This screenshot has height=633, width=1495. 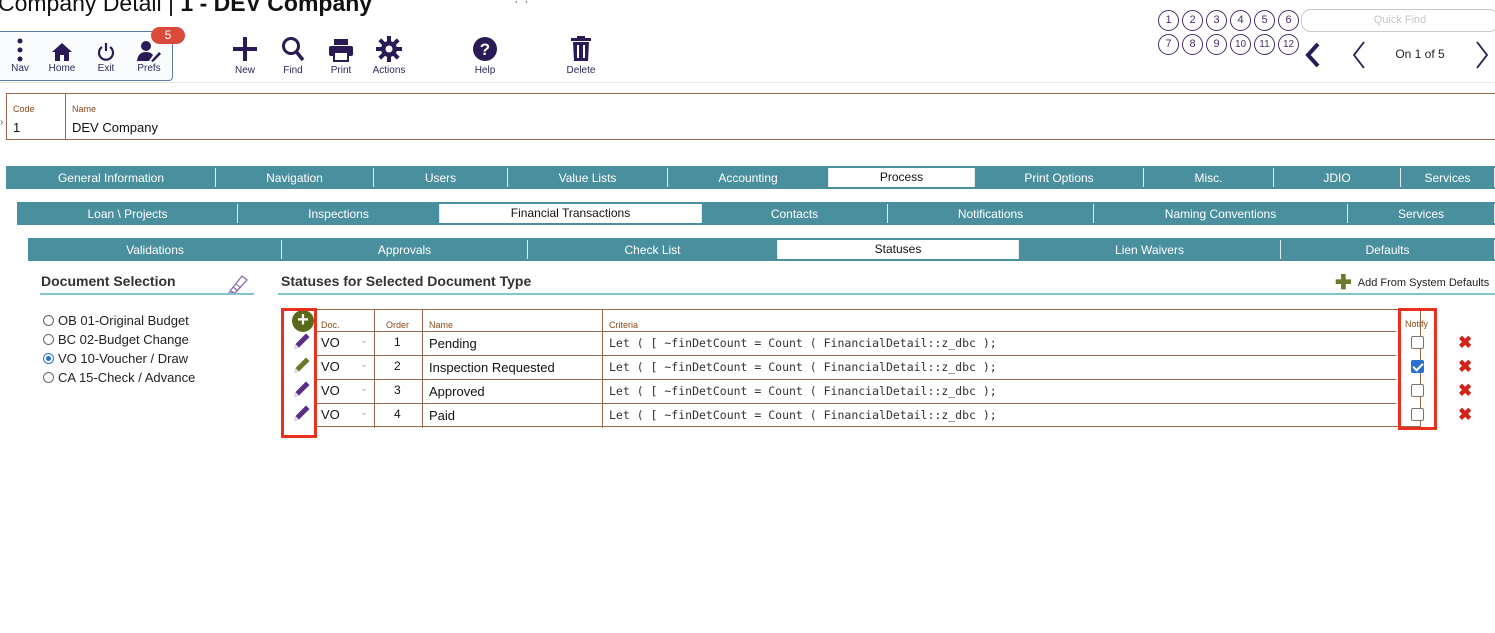 I want to click on add-from-defaults-button: ✚ Add From System Defaults, so click(x=1412, y=283).